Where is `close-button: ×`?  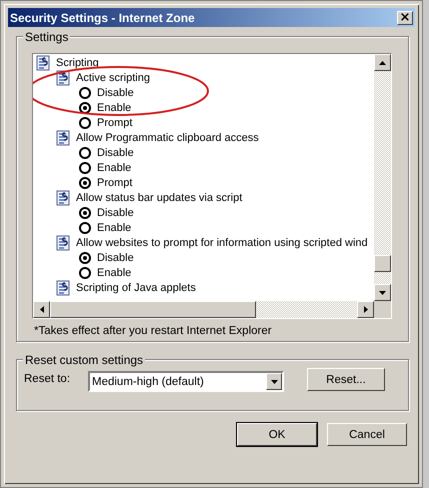 close-button: × is located at coordinates (405, 17).